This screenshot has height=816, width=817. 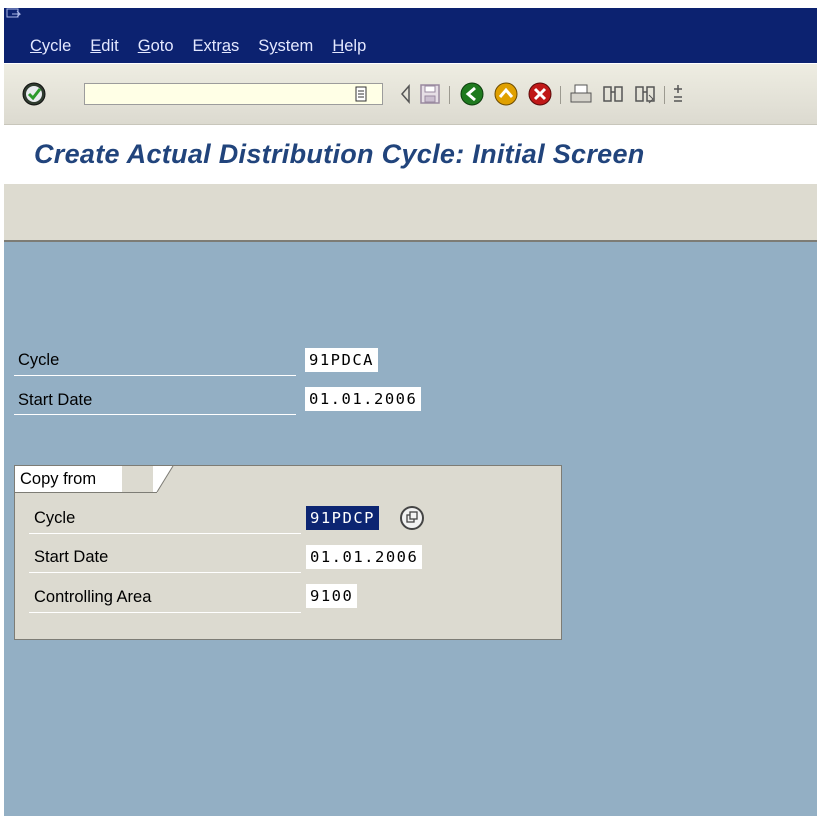 I want to click on standard-toolbar, so click(x=410, y=94).